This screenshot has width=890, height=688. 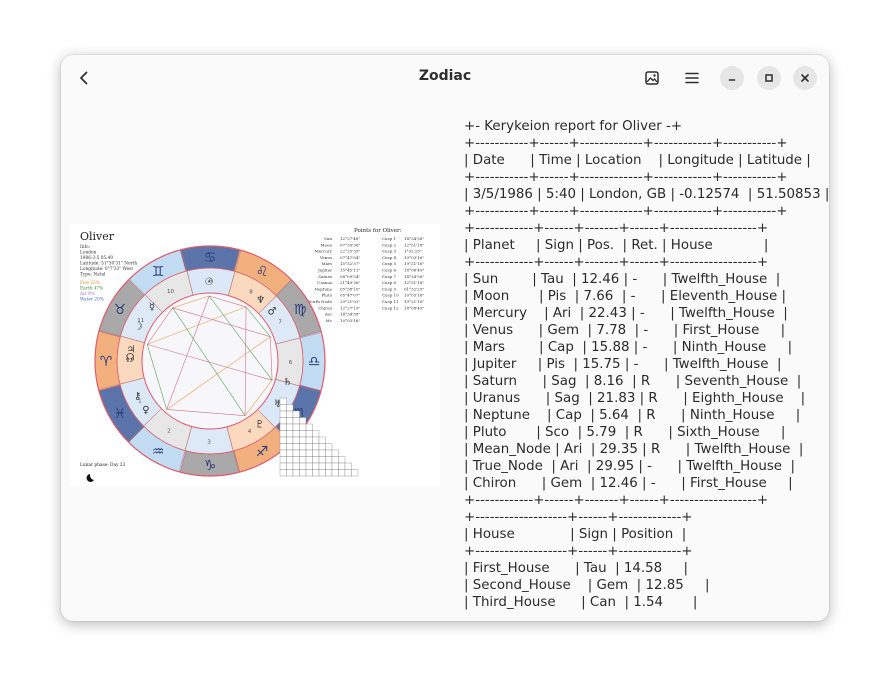 What do you see at coordinates (573, 126) in the screenshot?
I see `report-title: +- Kerykeion report for Oliver -+` at bounding box center [573, 126].